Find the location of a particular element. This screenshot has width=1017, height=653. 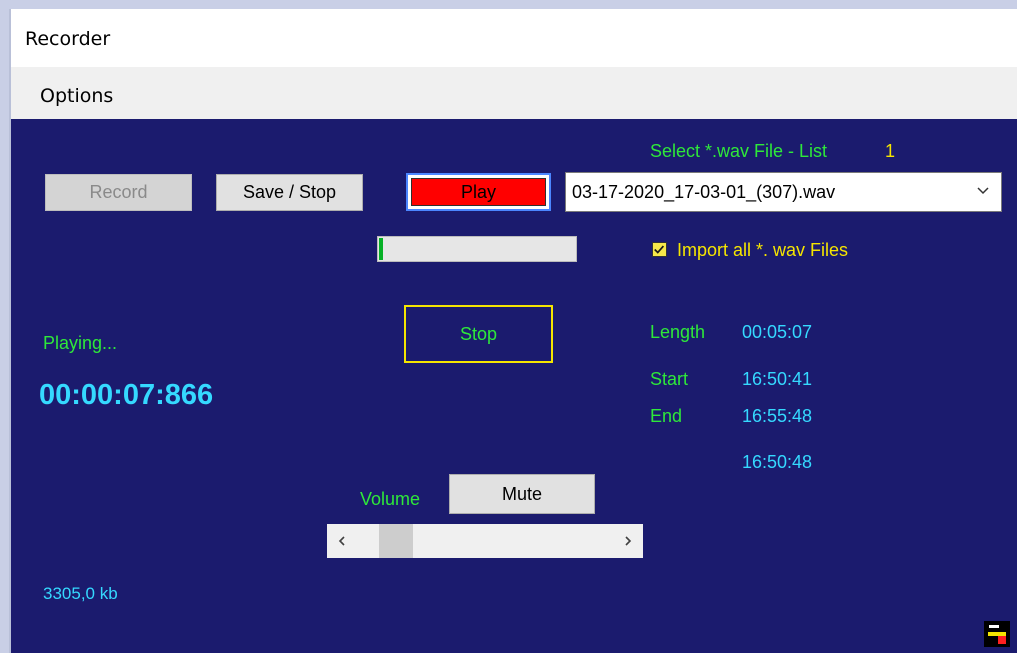

stop-button: Stop is located at coordinates (478, 334).